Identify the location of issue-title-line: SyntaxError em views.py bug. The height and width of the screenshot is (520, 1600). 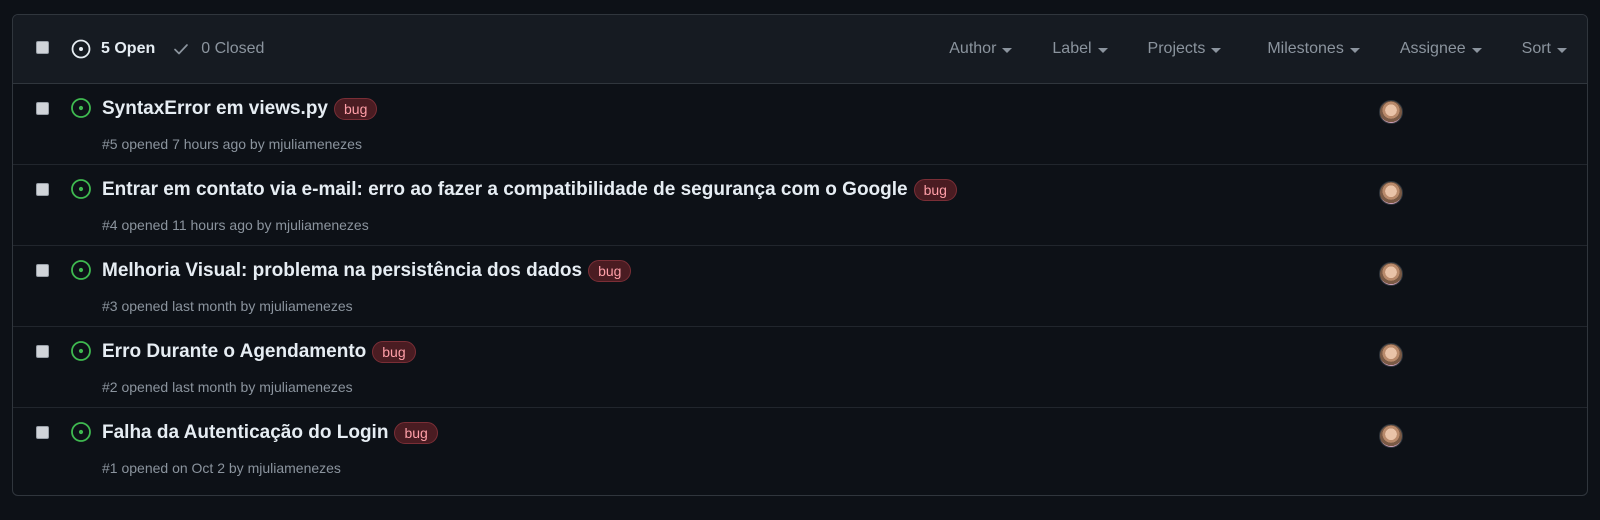
(240, 109).